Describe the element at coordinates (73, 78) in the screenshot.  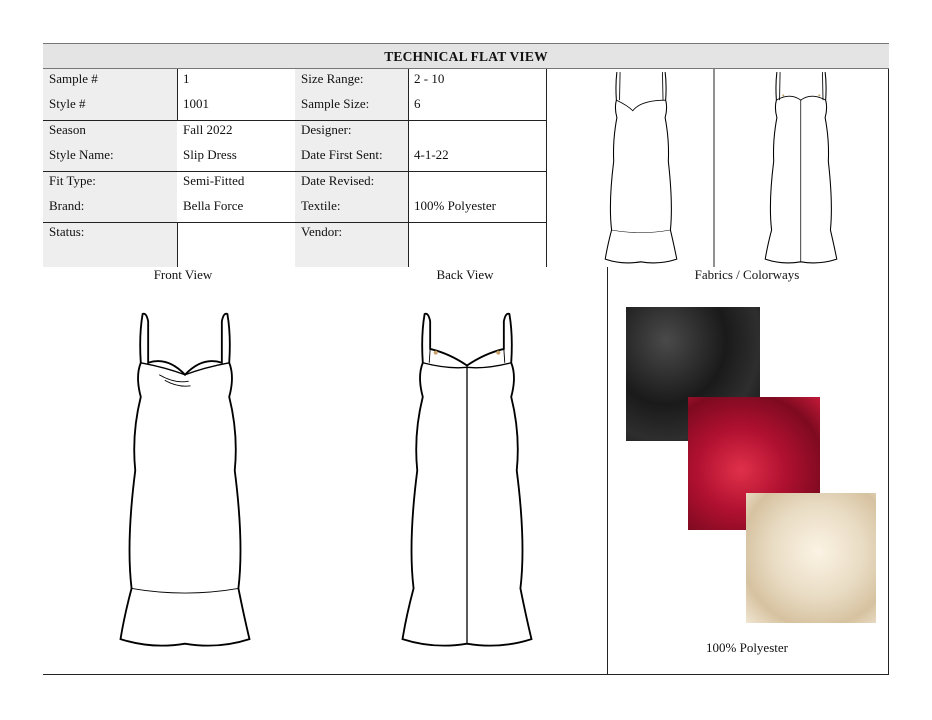
I see `sample-number-label: Sample #` at that location.